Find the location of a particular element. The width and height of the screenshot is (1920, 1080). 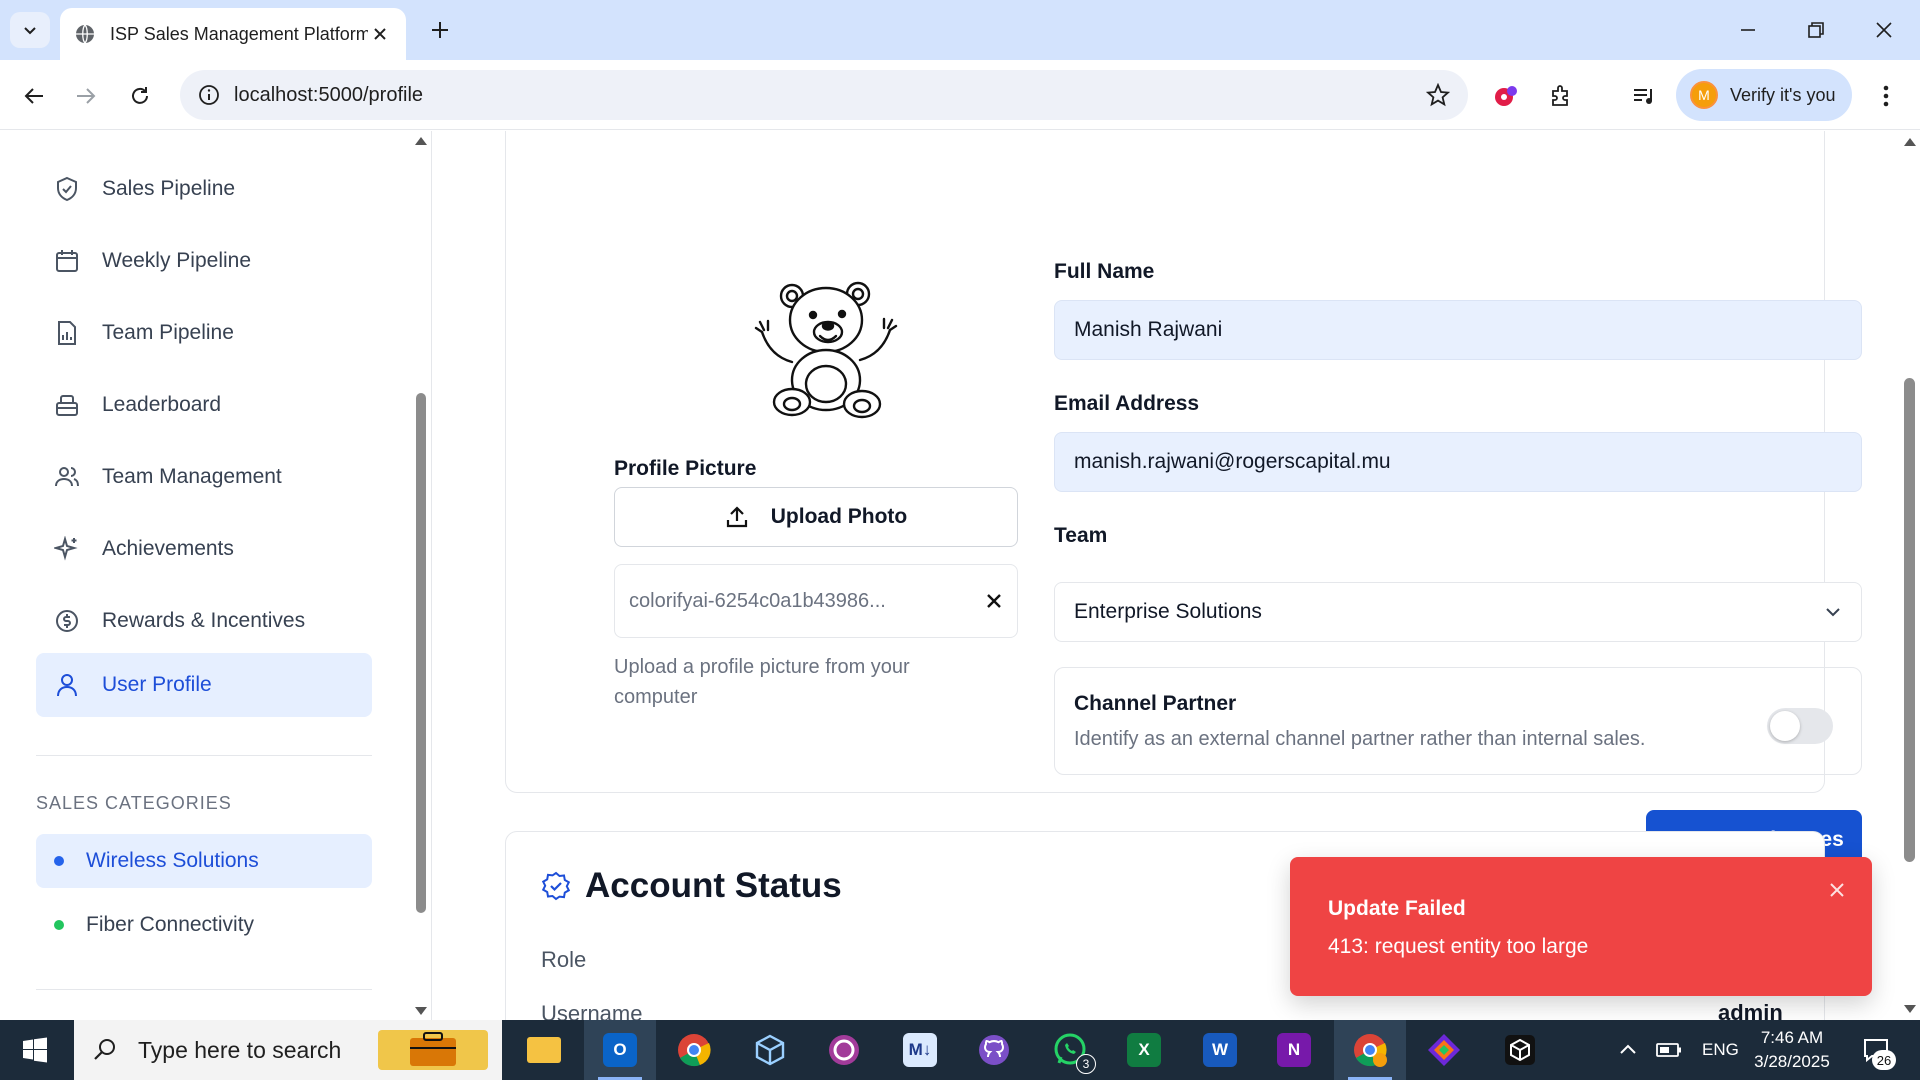

browser-tab-active: ISP Sales Management Platform is located at coordinates (233, 34).